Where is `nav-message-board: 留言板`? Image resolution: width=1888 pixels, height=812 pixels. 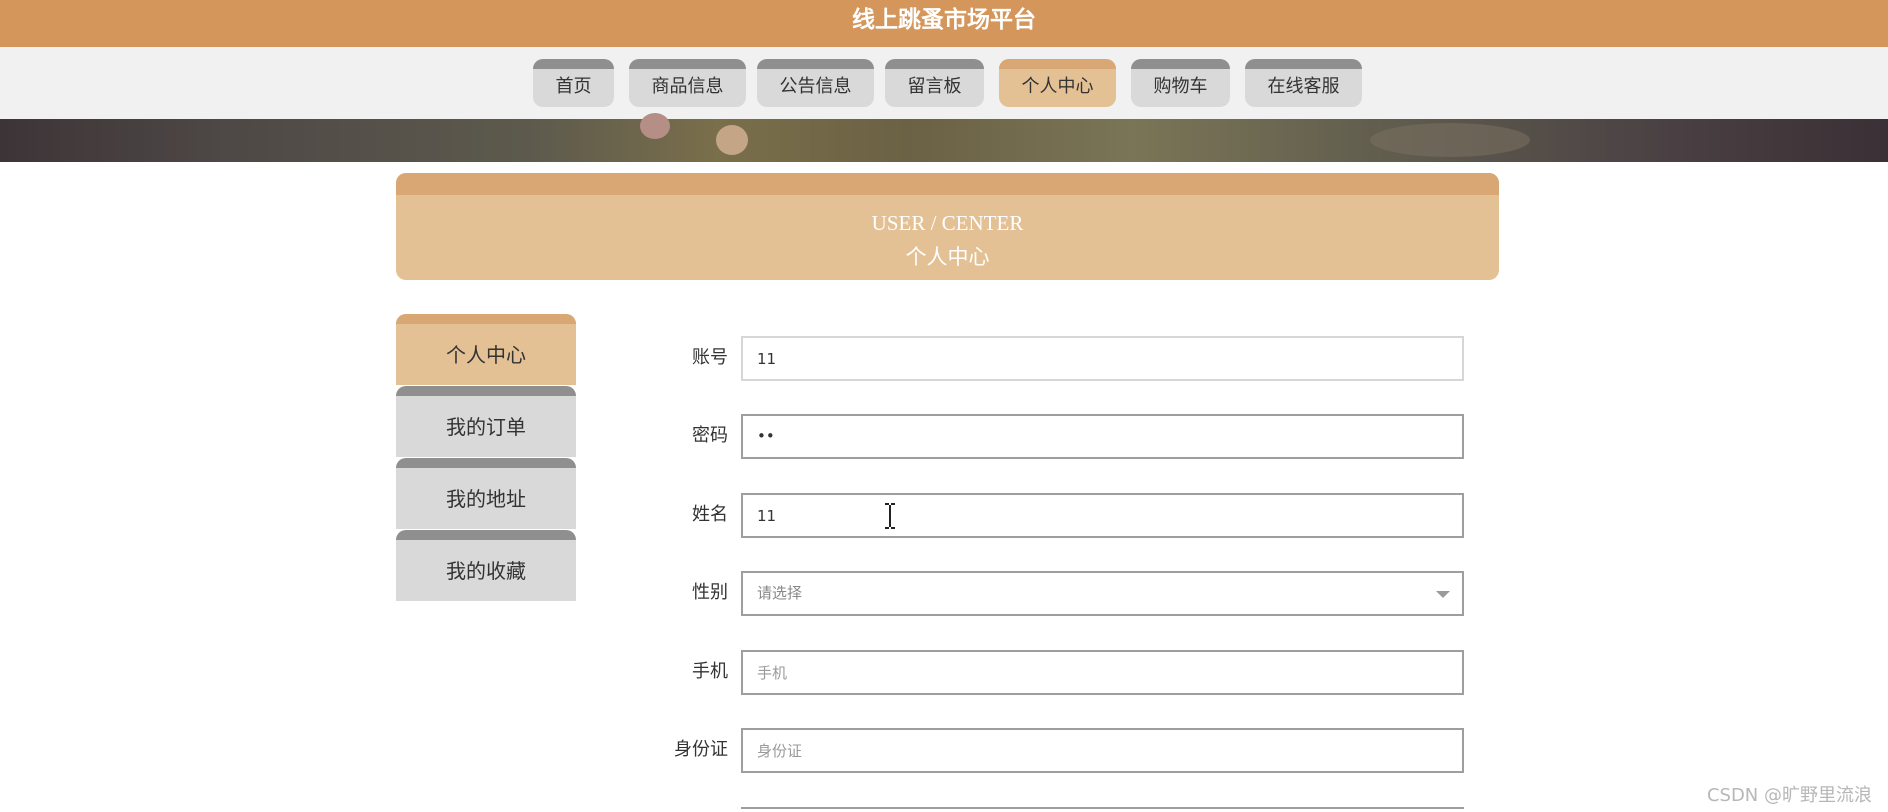 nav-message-board: 留言板 is located at coordinates (934, 83).